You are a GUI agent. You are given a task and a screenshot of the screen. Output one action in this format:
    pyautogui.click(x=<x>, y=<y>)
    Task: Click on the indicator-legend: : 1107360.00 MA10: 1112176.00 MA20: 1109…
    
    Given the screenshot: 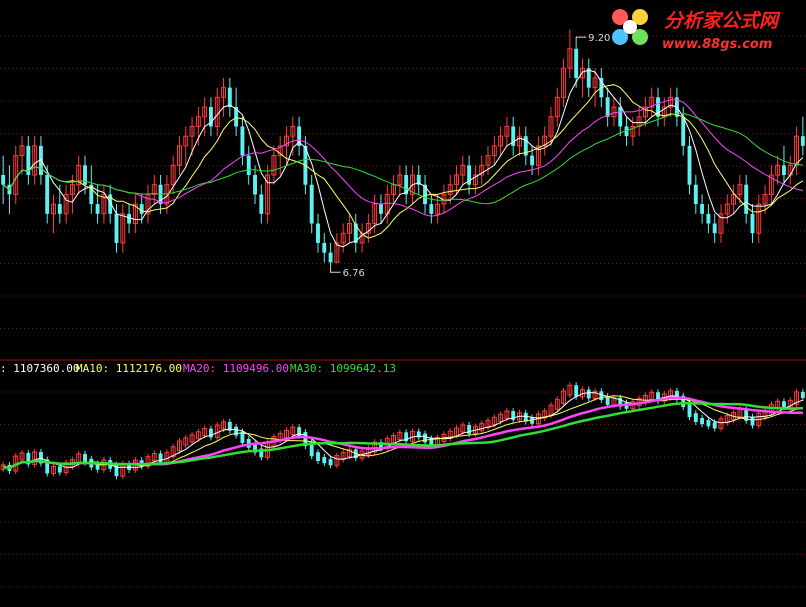 What is the action you would take?
    pyautogui.click(x=198, y=368)
    